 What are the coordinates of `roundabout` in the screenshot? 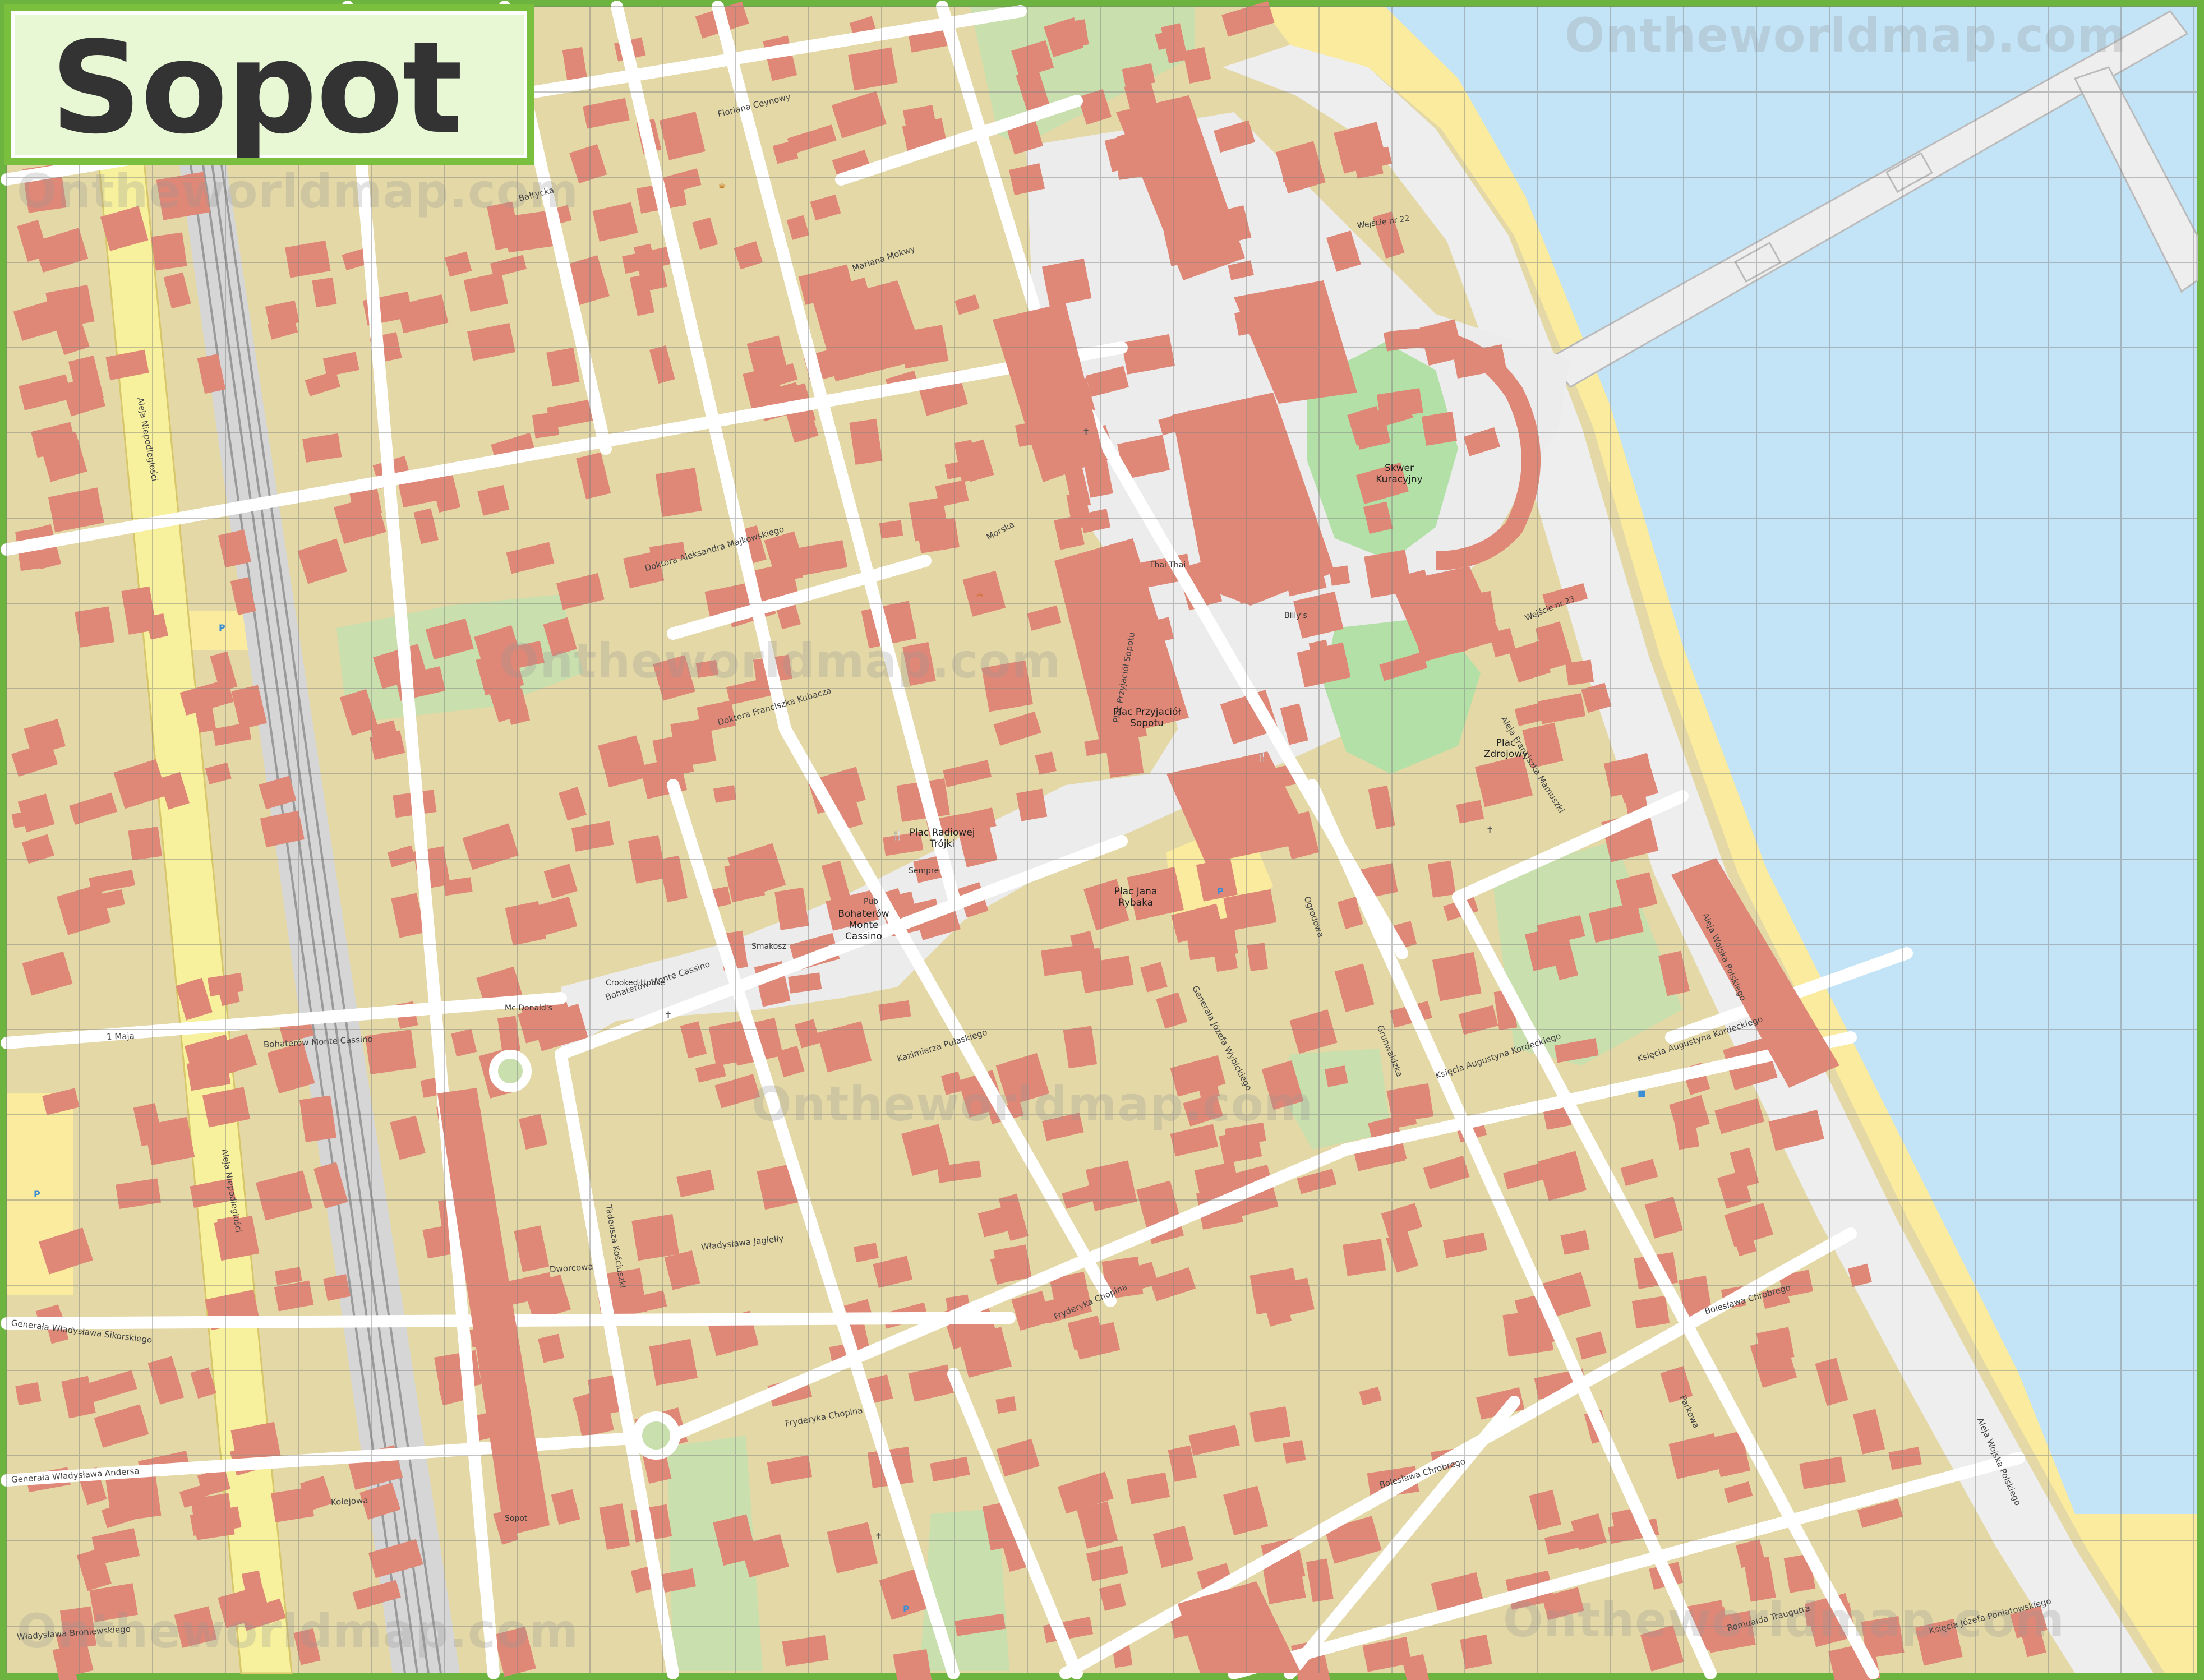 It's located at (656, 1435).